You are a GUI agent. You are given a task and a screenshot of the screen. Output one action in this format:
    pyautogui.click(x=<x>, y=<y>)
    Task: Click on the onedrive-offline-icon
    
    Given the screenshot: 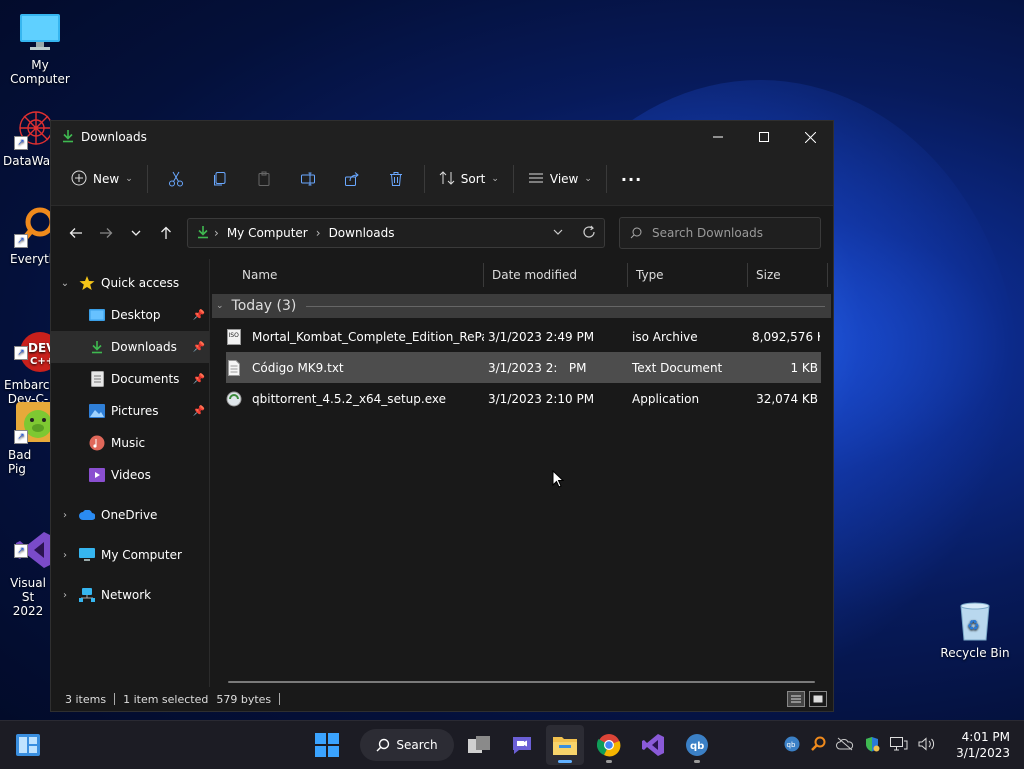 What is the action you would take?
    pyautogui.click(x=845, y=745)
    